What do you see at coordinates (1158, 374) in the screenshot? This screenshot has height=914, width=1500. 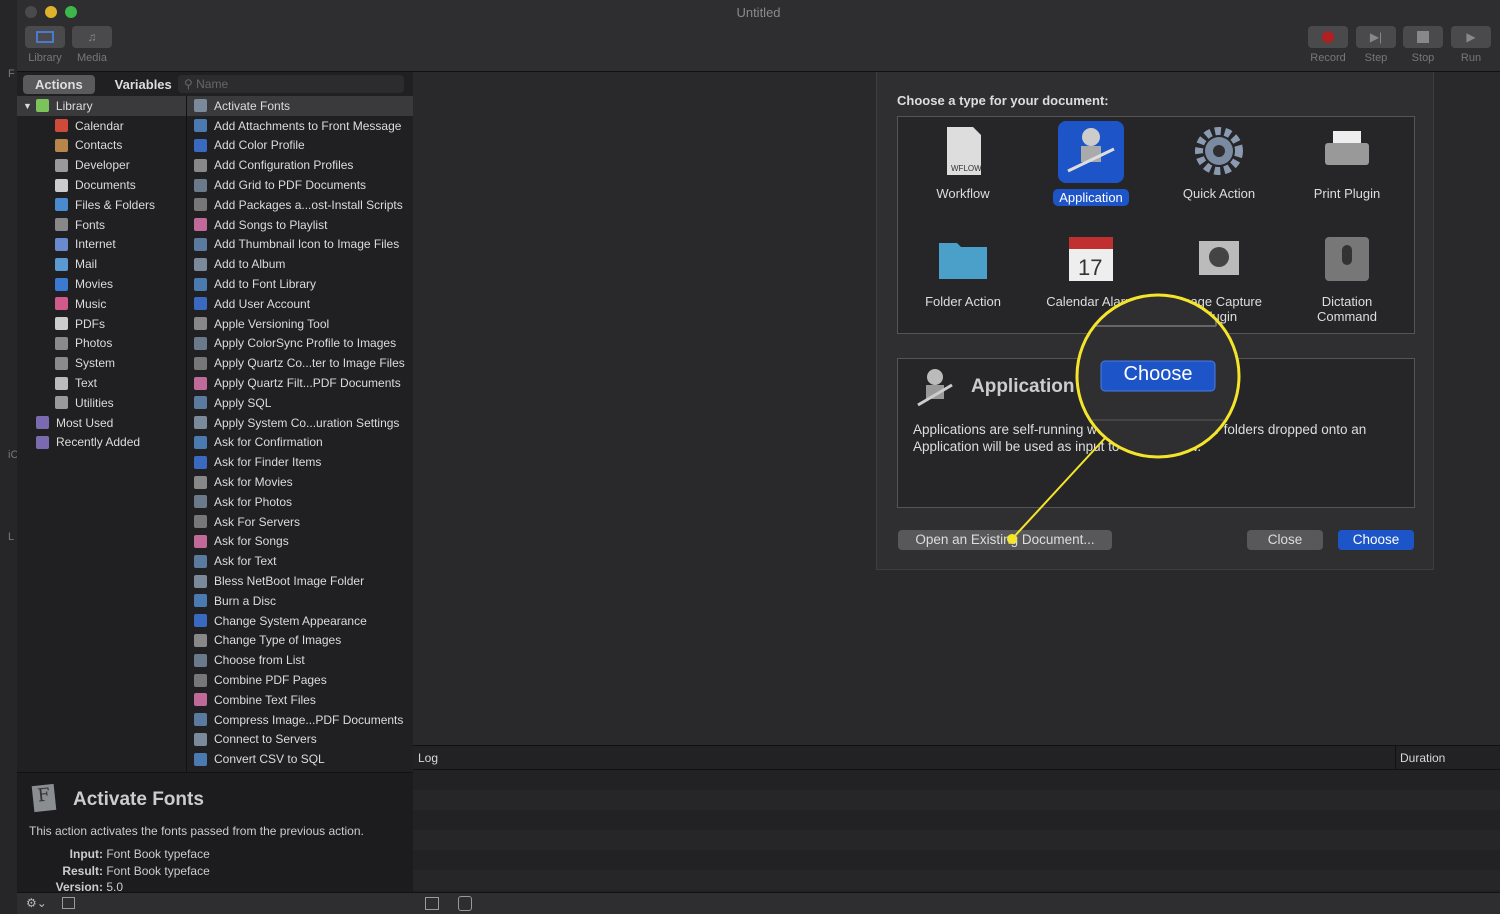 I see `callout-choose-label: Choose` at bounding box center [1158, 374].